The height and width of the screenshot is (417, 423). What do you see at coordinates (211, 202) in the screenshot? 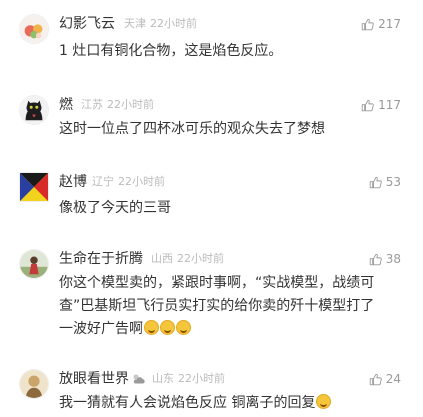
I see `comment-item: 赵博 辽宁 22小时前 53 像极了今天的三哥` at bounding box center [211, 202].